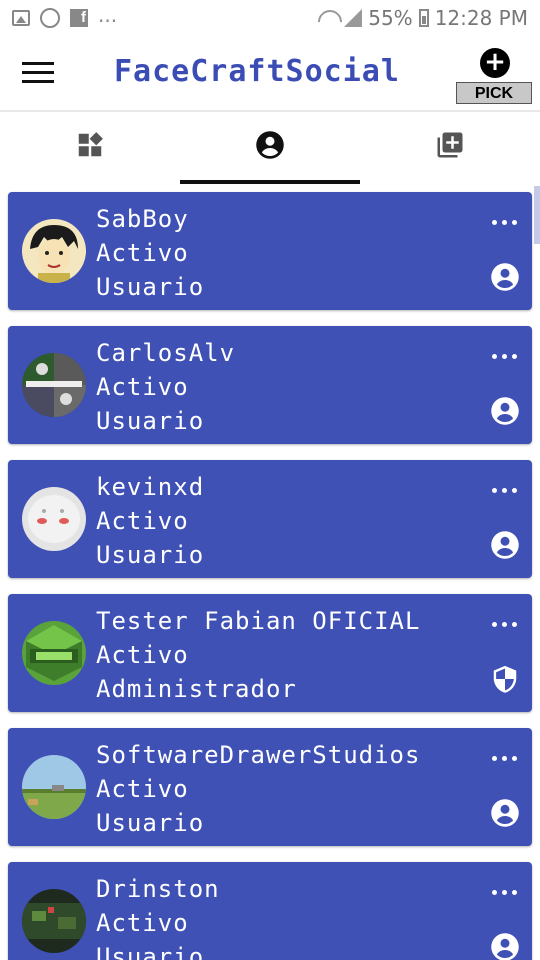 Image resolution: width=540 pixels, height=960 pixels. I want to click on app-title: FaceCraftSocial, so click(257, 71).